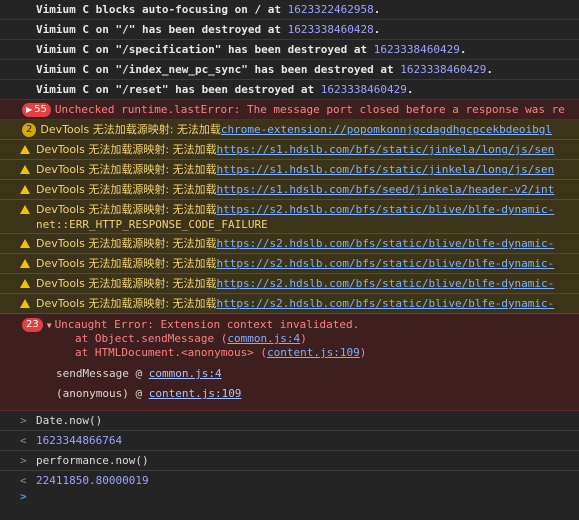 This screenshot has height=520, width=579. I want to click on repl-input-row: > performance.now(), so click(289, 461).